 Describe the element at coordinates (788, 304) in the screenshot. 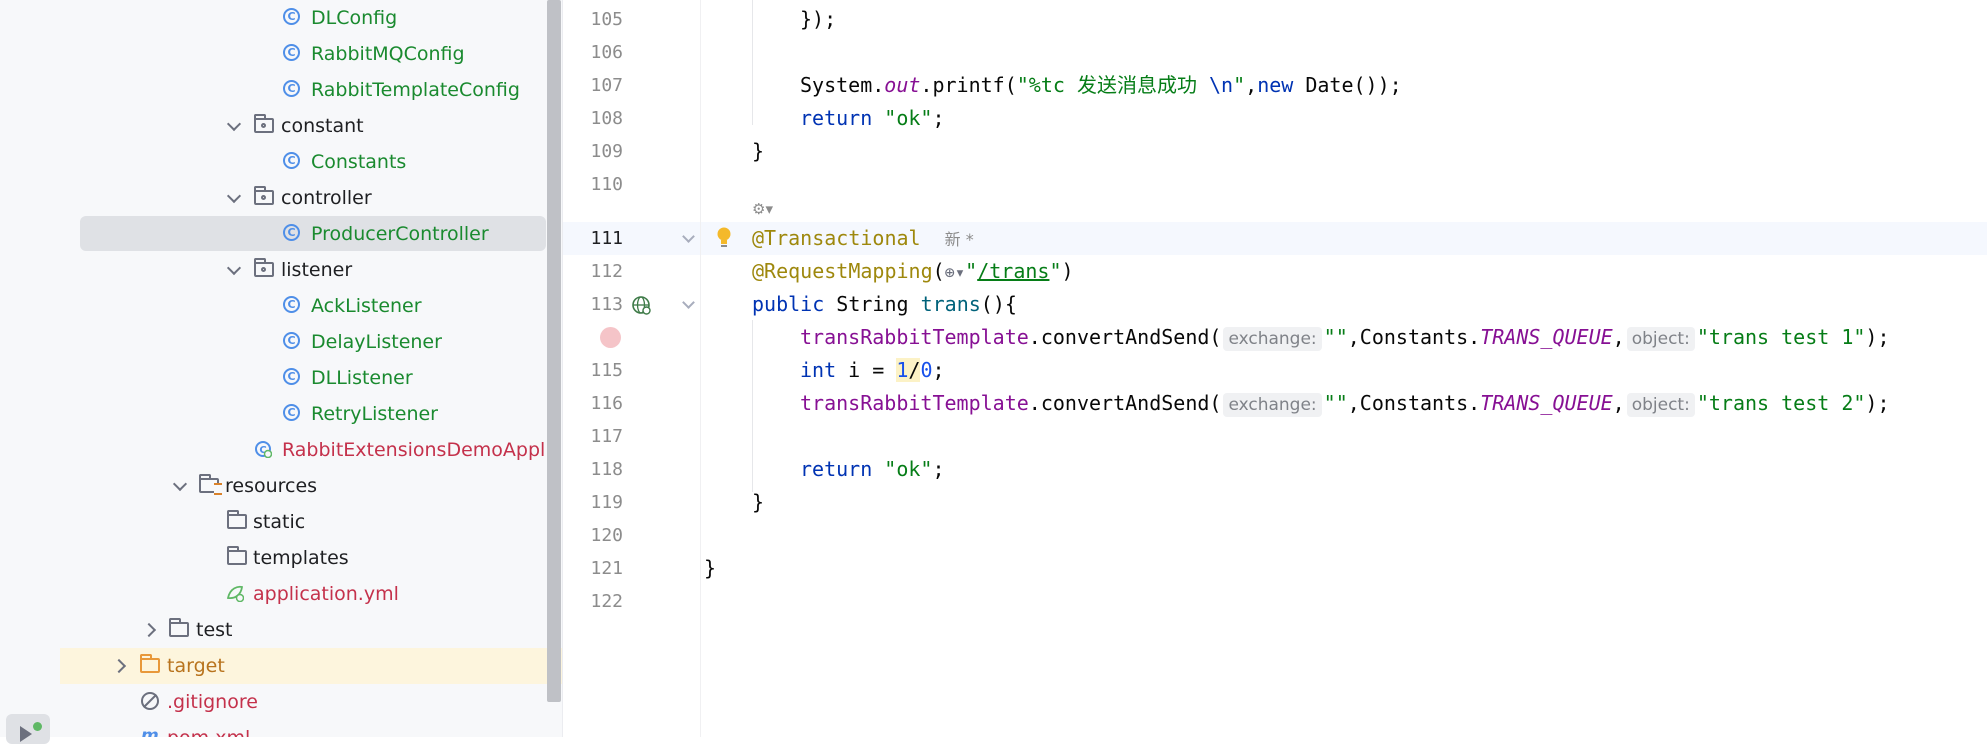

I see `code-token: public` at that location.